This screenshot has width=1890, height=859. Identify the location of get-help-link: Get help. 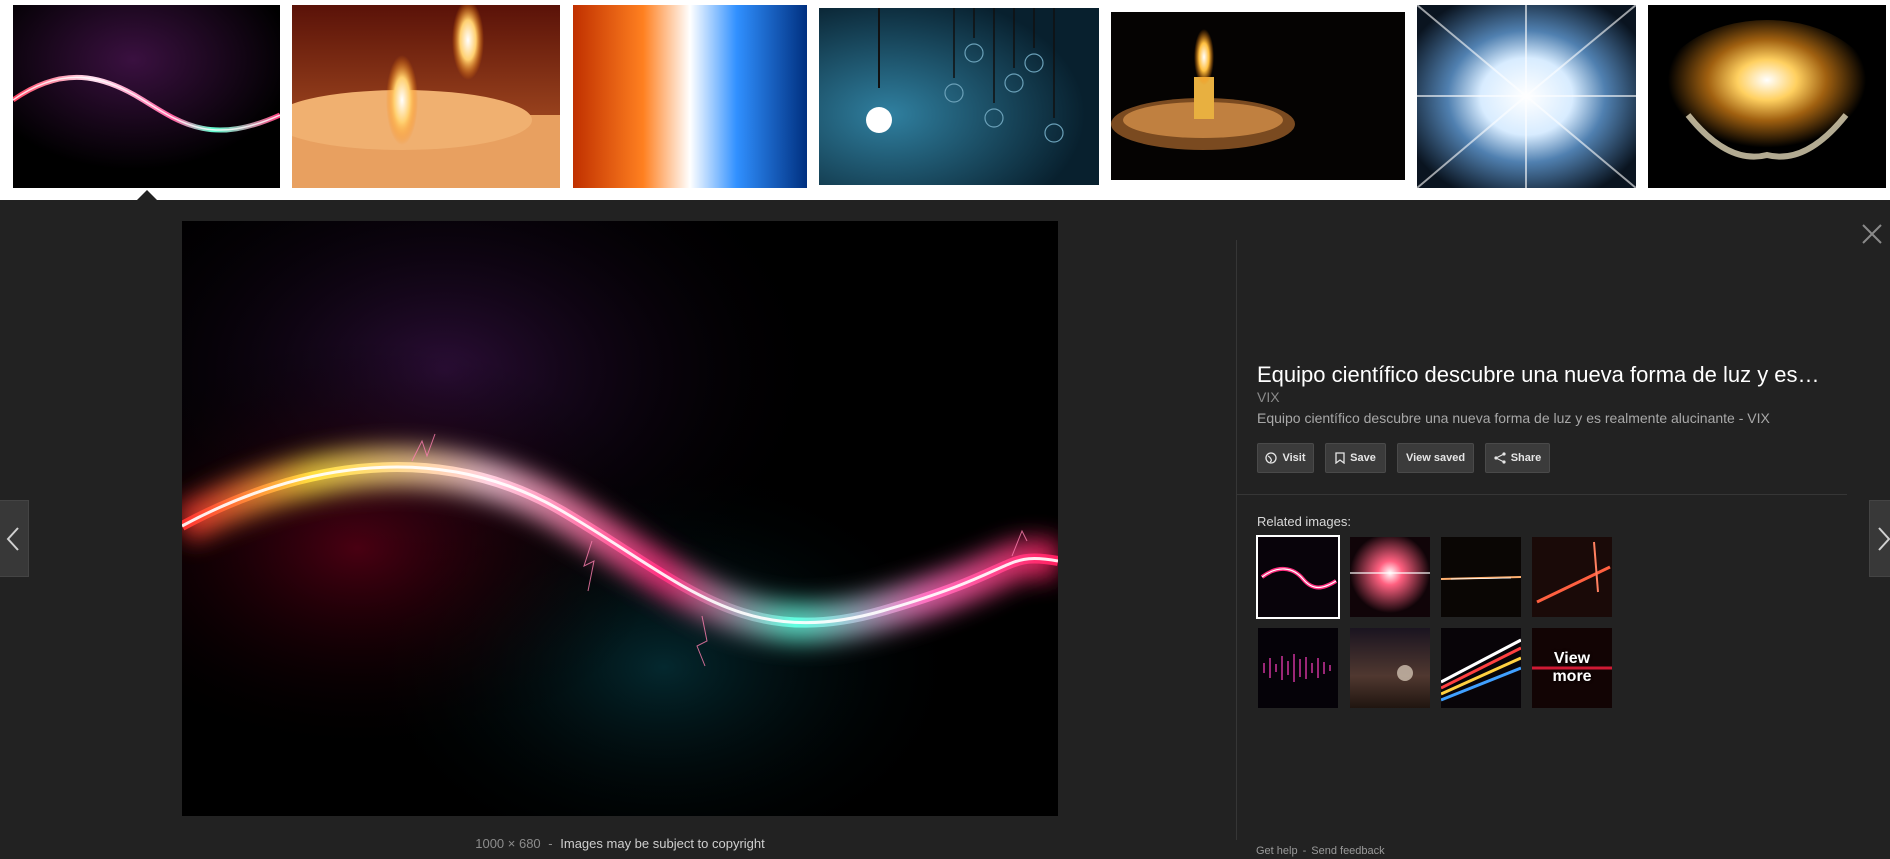
(1277, 851).